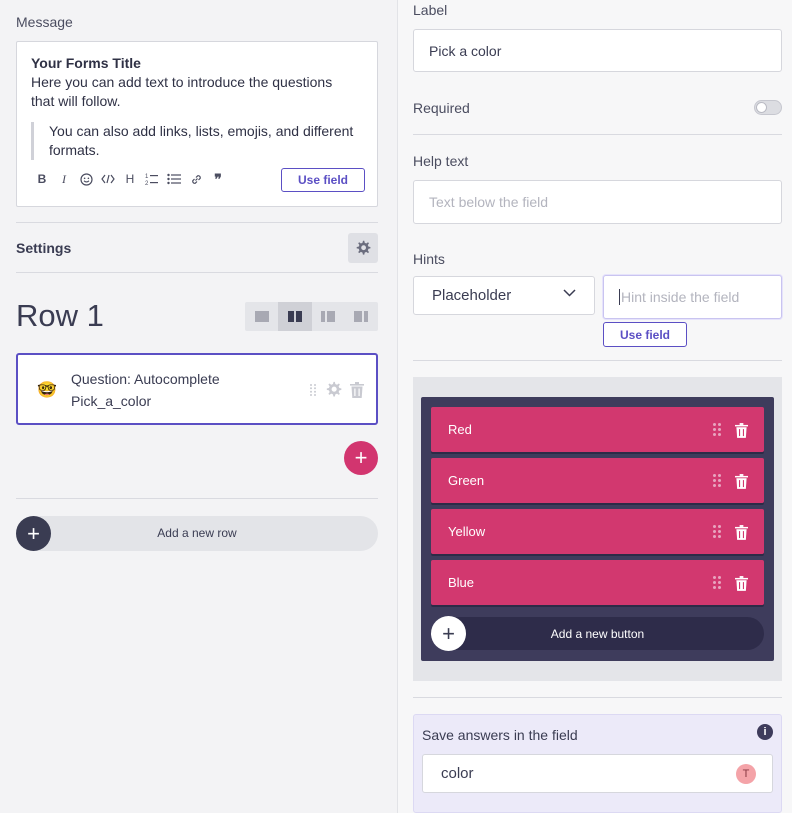  I want to click on heading-button: H, so click(130, 179).